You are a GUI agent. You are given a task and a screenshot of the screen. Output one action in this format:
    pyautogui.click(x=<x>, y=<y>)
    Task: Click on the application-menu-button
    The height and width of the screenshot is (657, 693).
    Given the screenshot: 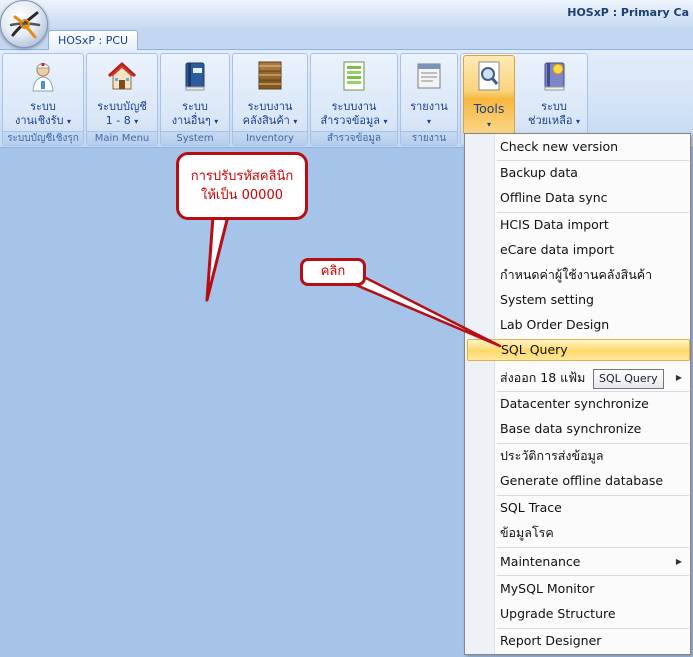 What is the action you would take?
    pyautogui.click(x=24, y=24)
    